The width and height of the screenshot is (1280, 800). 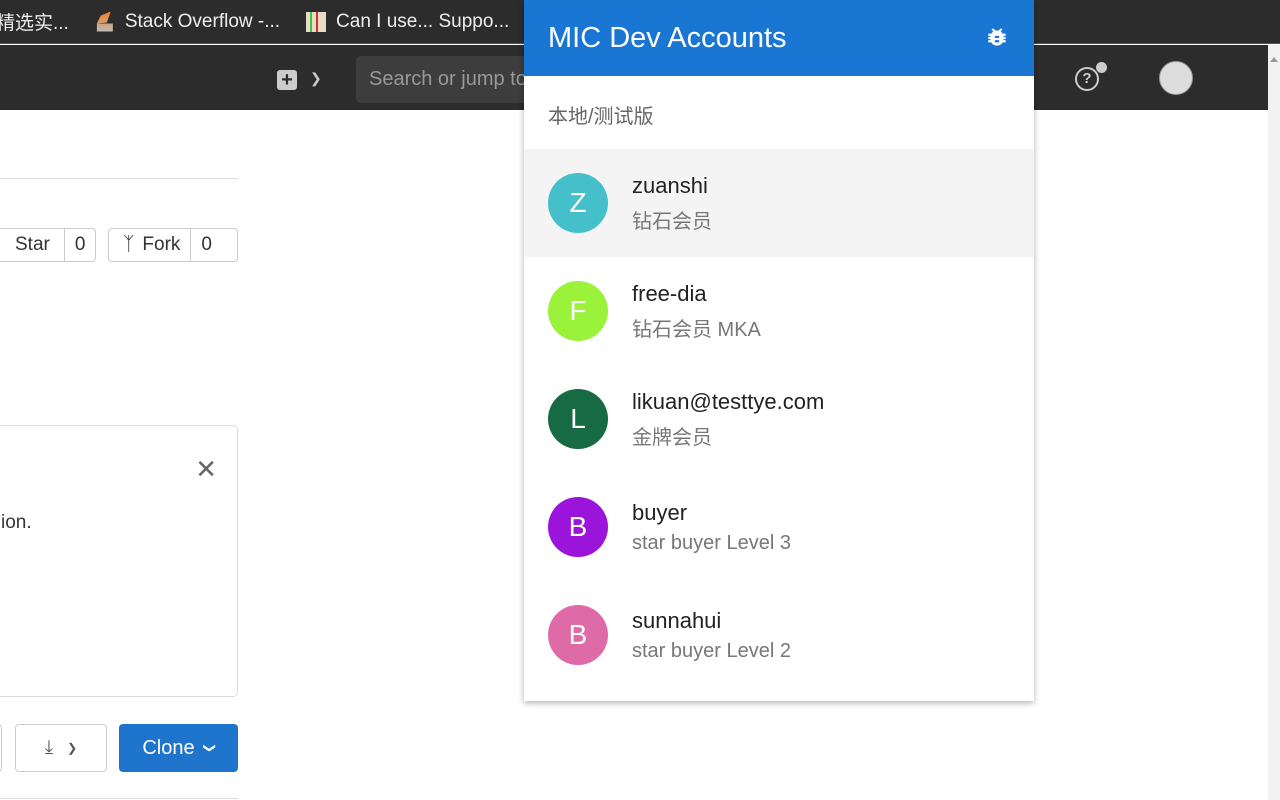 What do you see at coordinates (1176, 78) in the screenshot?
I see `avatar-icon` at bounding box center [1176, 78].